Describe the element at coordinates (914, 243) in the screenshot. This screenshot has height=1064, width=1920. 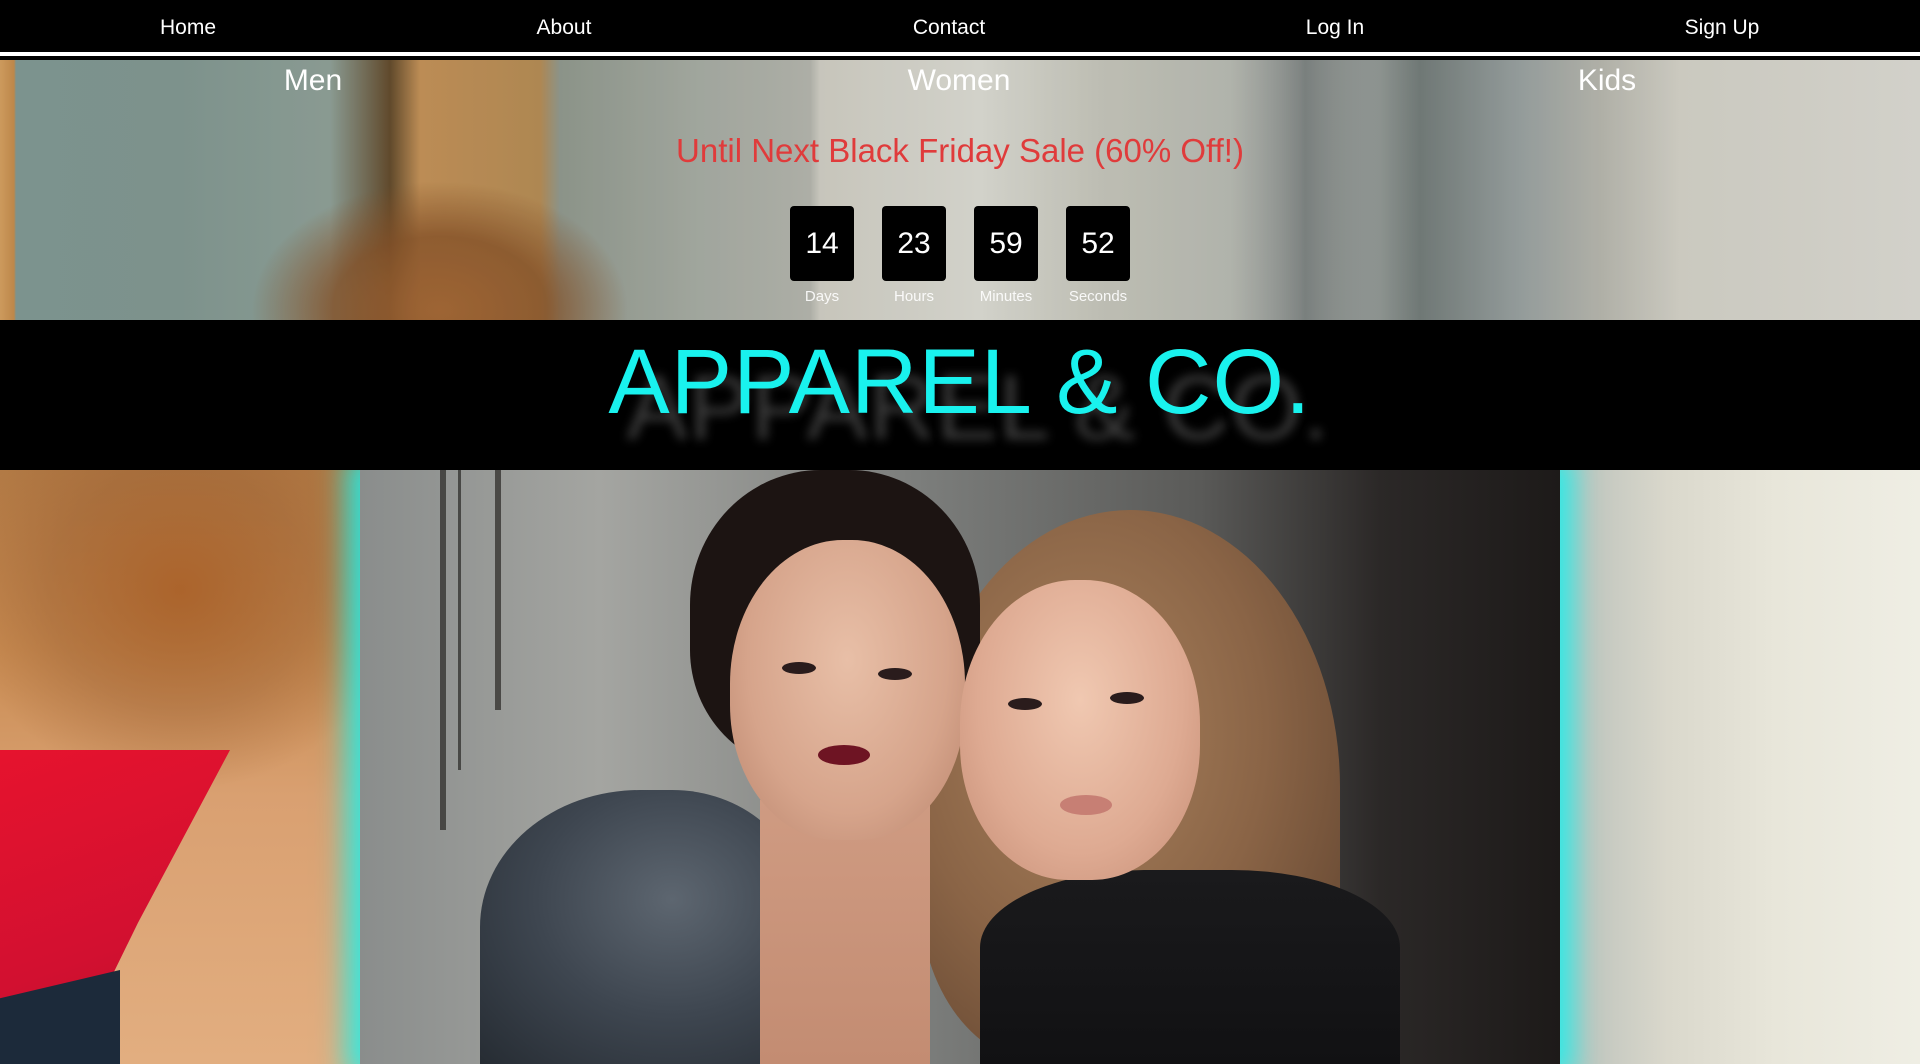
I see `countdown-hours-value: 23` at that location.